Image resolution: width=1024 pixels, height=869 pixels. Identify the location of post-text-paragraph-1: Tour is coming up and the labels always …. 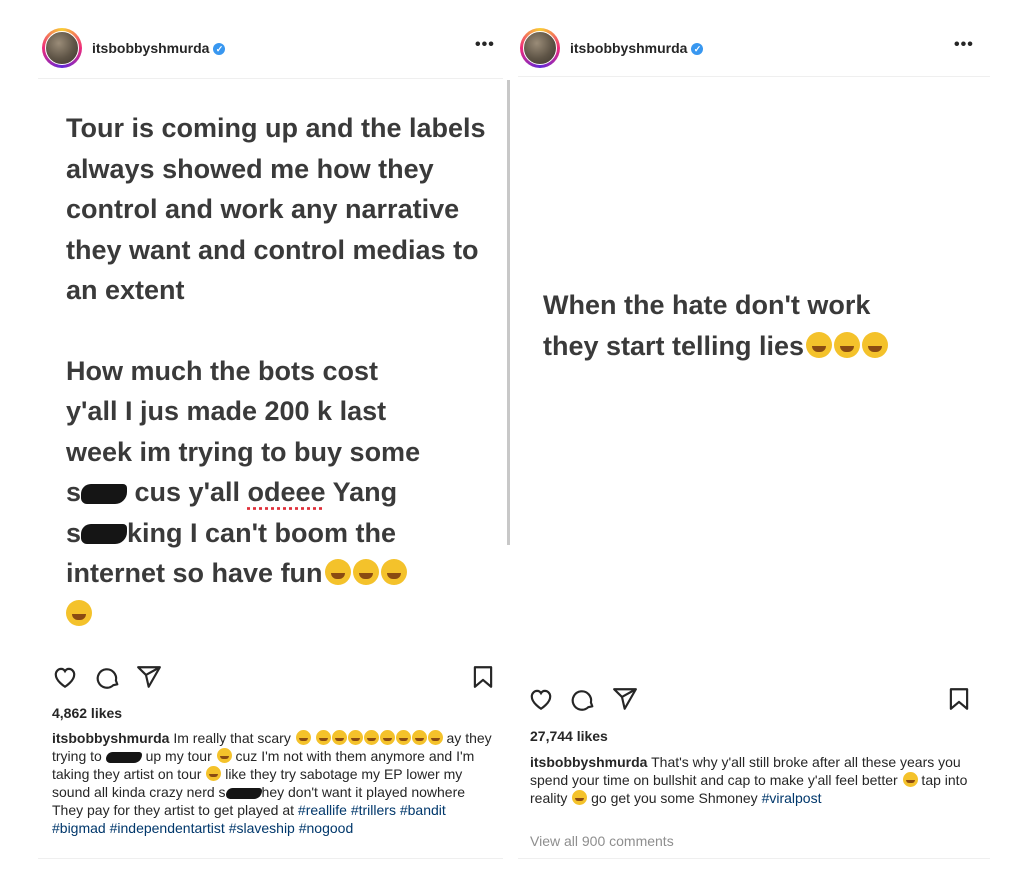
(276, 209).